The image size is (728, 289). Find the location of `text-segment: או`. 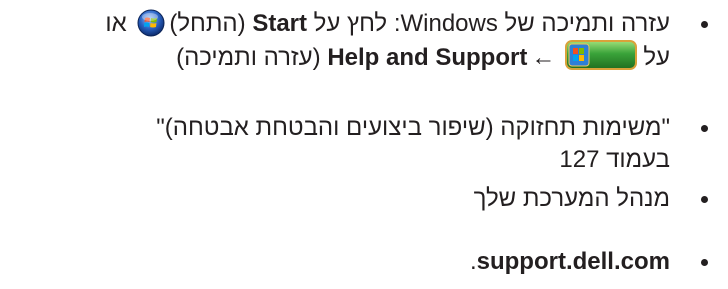

text-segment: או is located at coordinates (119, 23).